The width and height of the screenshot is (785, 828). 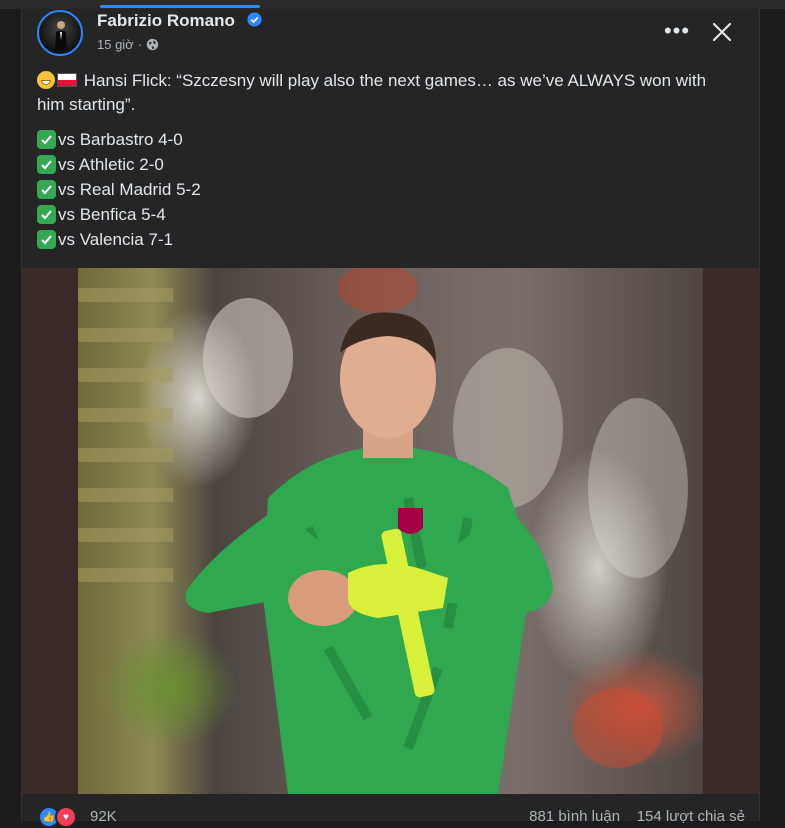 What do you see at coordinates (115, 239) in the screenshot?
I see `result-text: vs Valencia 7-1` at bounding box center [115, 239].